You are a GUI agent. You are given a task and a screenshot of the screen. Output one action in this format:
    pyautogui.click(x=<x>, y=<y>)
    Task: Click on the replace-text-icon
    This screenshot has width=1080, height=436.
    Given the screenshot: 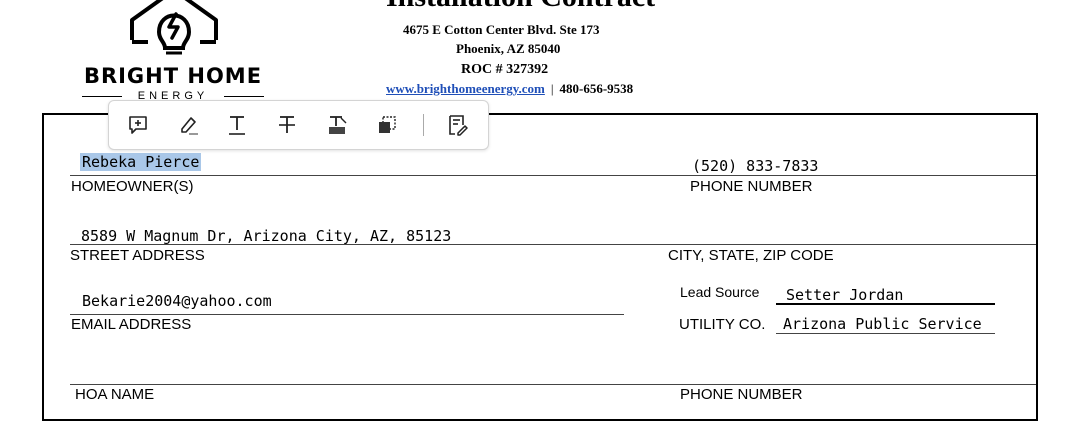 What is the action you would take?
    pyautogui.click(x=337, y=125)
    